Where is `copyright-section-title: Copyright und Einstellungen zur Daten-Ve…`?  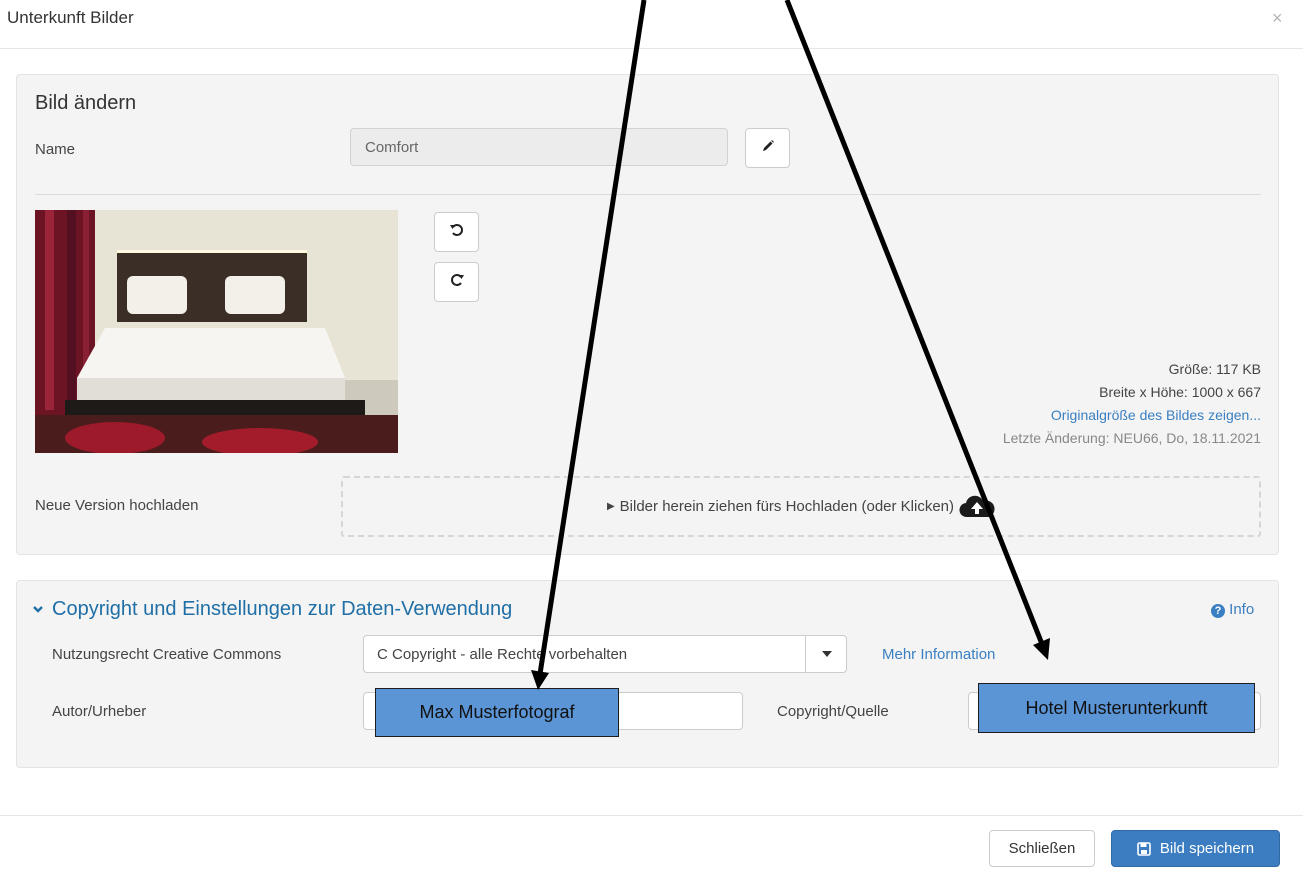
copyright-section-title: Copyright und Einstellungen zur Daten-Ve… is located at coordinates (282, 609).